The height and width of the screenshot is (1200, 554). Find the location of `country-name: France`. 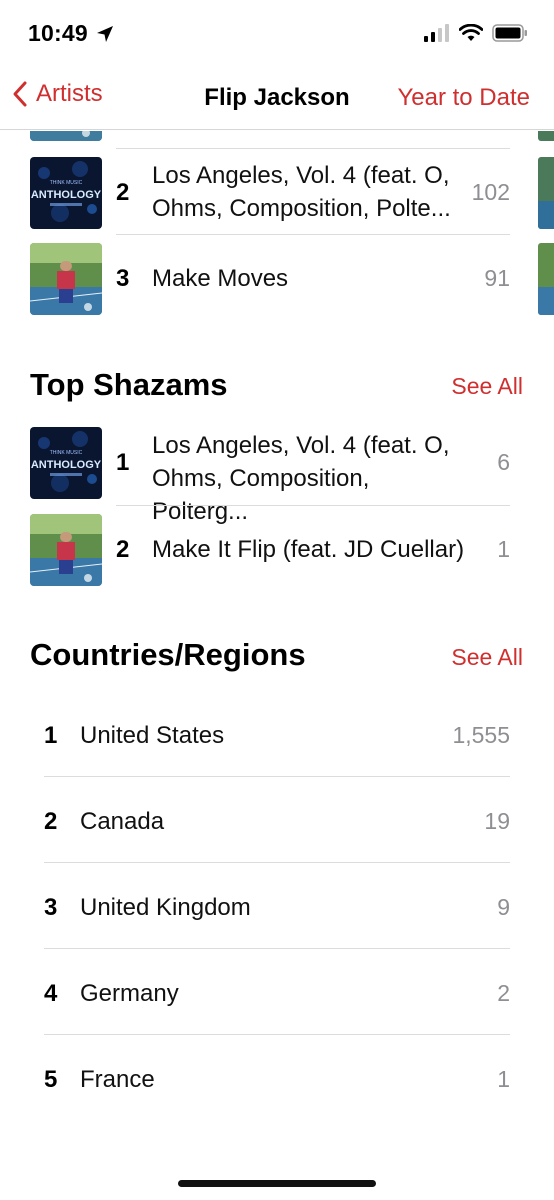

country-name: France is located at coordinates (117, 1079).